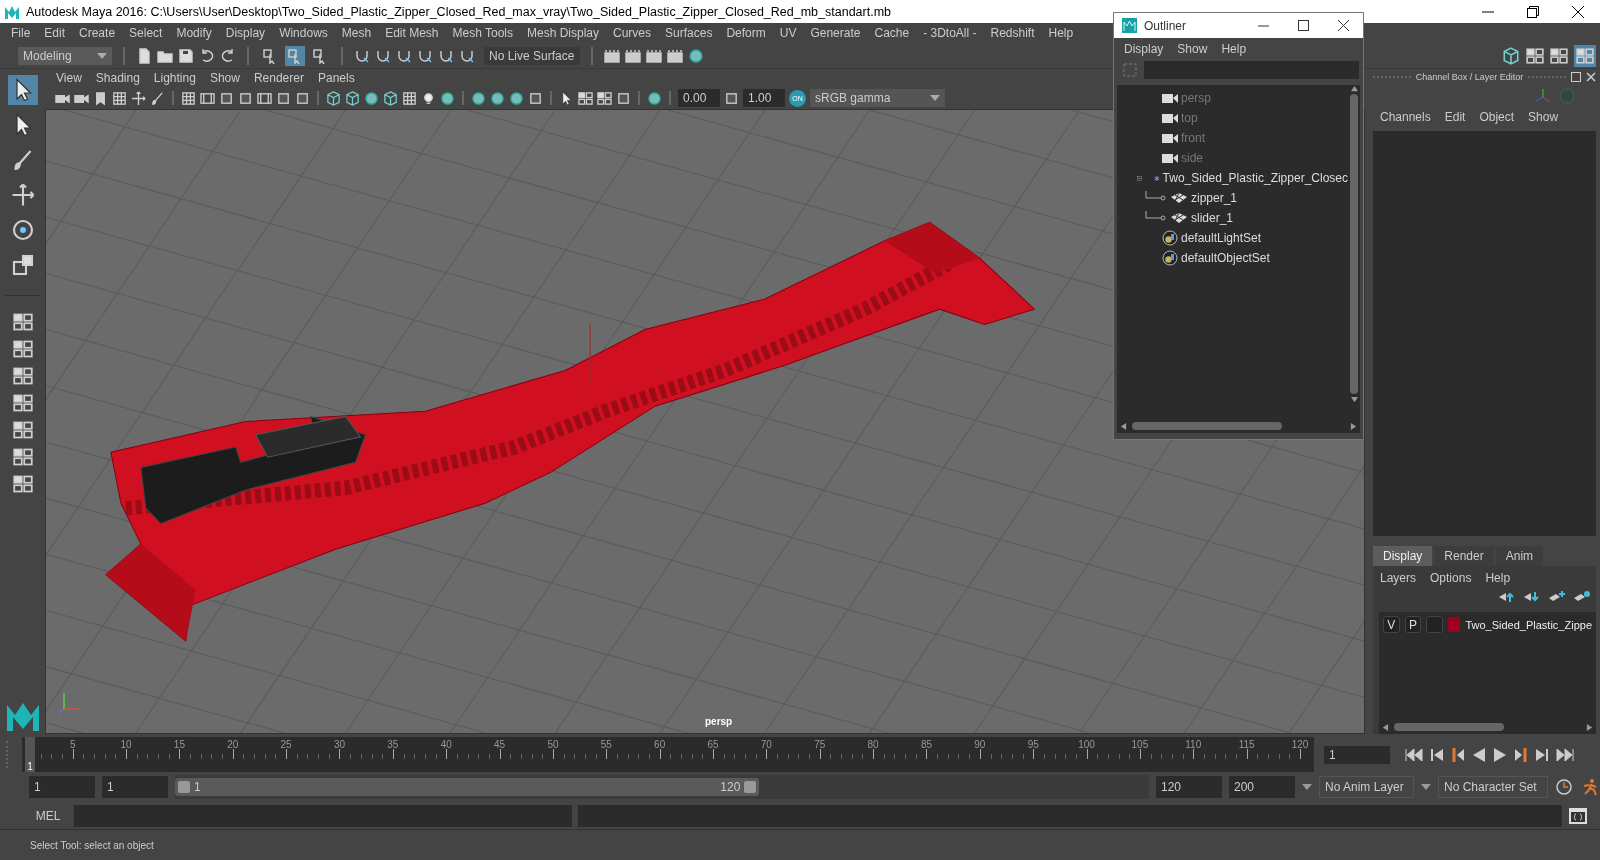 This screenshot has width=1600, height=860. What do you see at coordinates (730, 787) in the screenshot?
I see `range-end-label: 120` at bounding box center [730, 787].